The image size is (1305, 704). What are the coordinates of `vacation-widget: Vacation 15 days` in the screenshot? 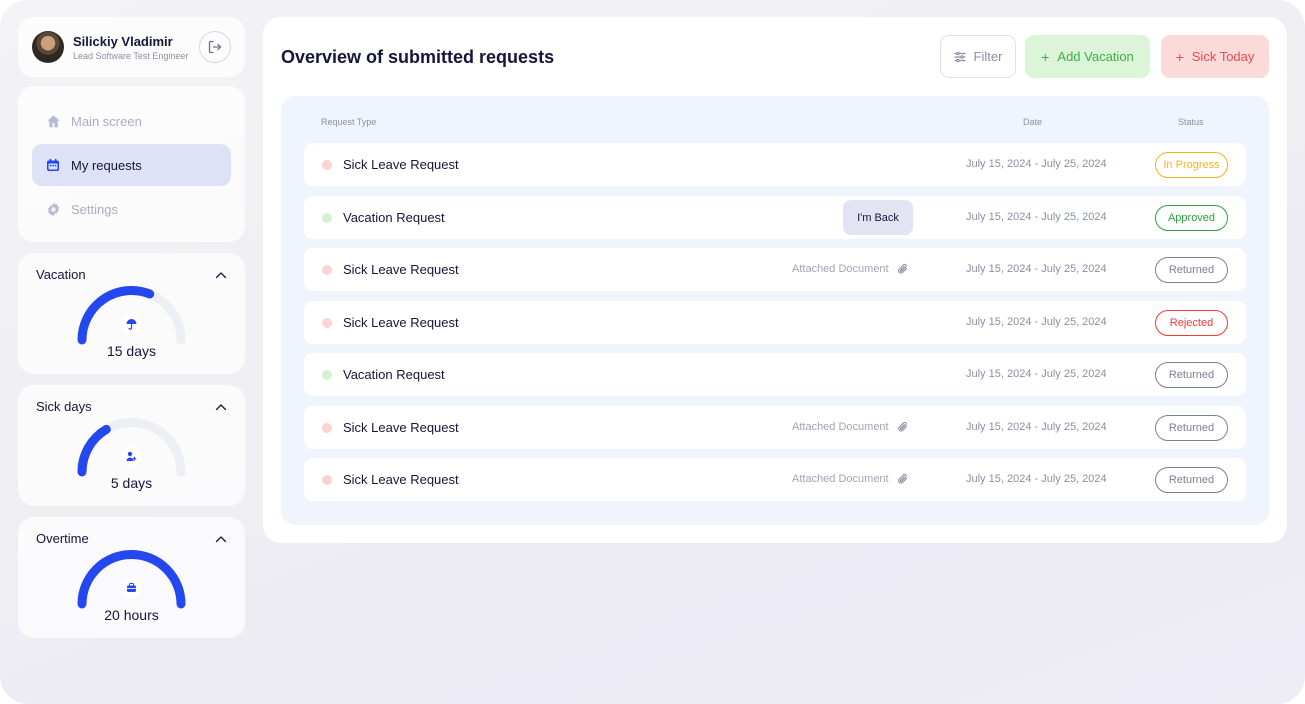 It's located at (131, 313).